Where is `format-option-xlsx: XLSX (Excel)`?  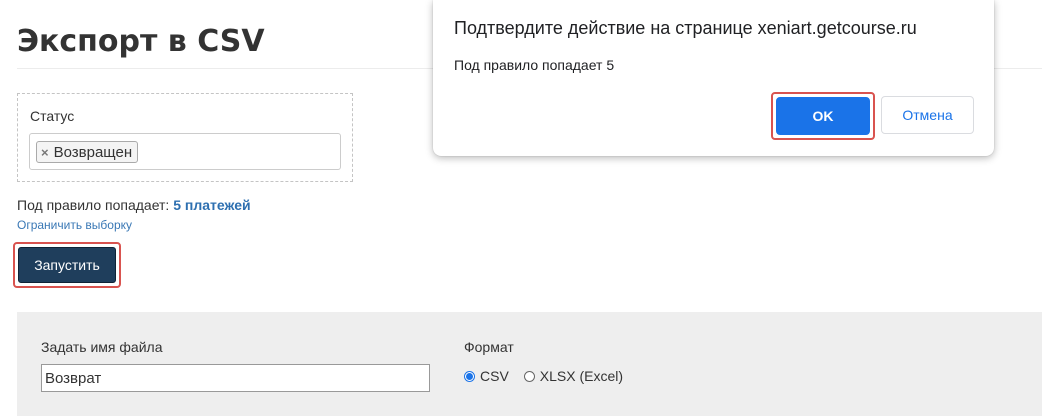 format-option-xlsx: XLSX (Excel) is located at coordinates (573, 376).